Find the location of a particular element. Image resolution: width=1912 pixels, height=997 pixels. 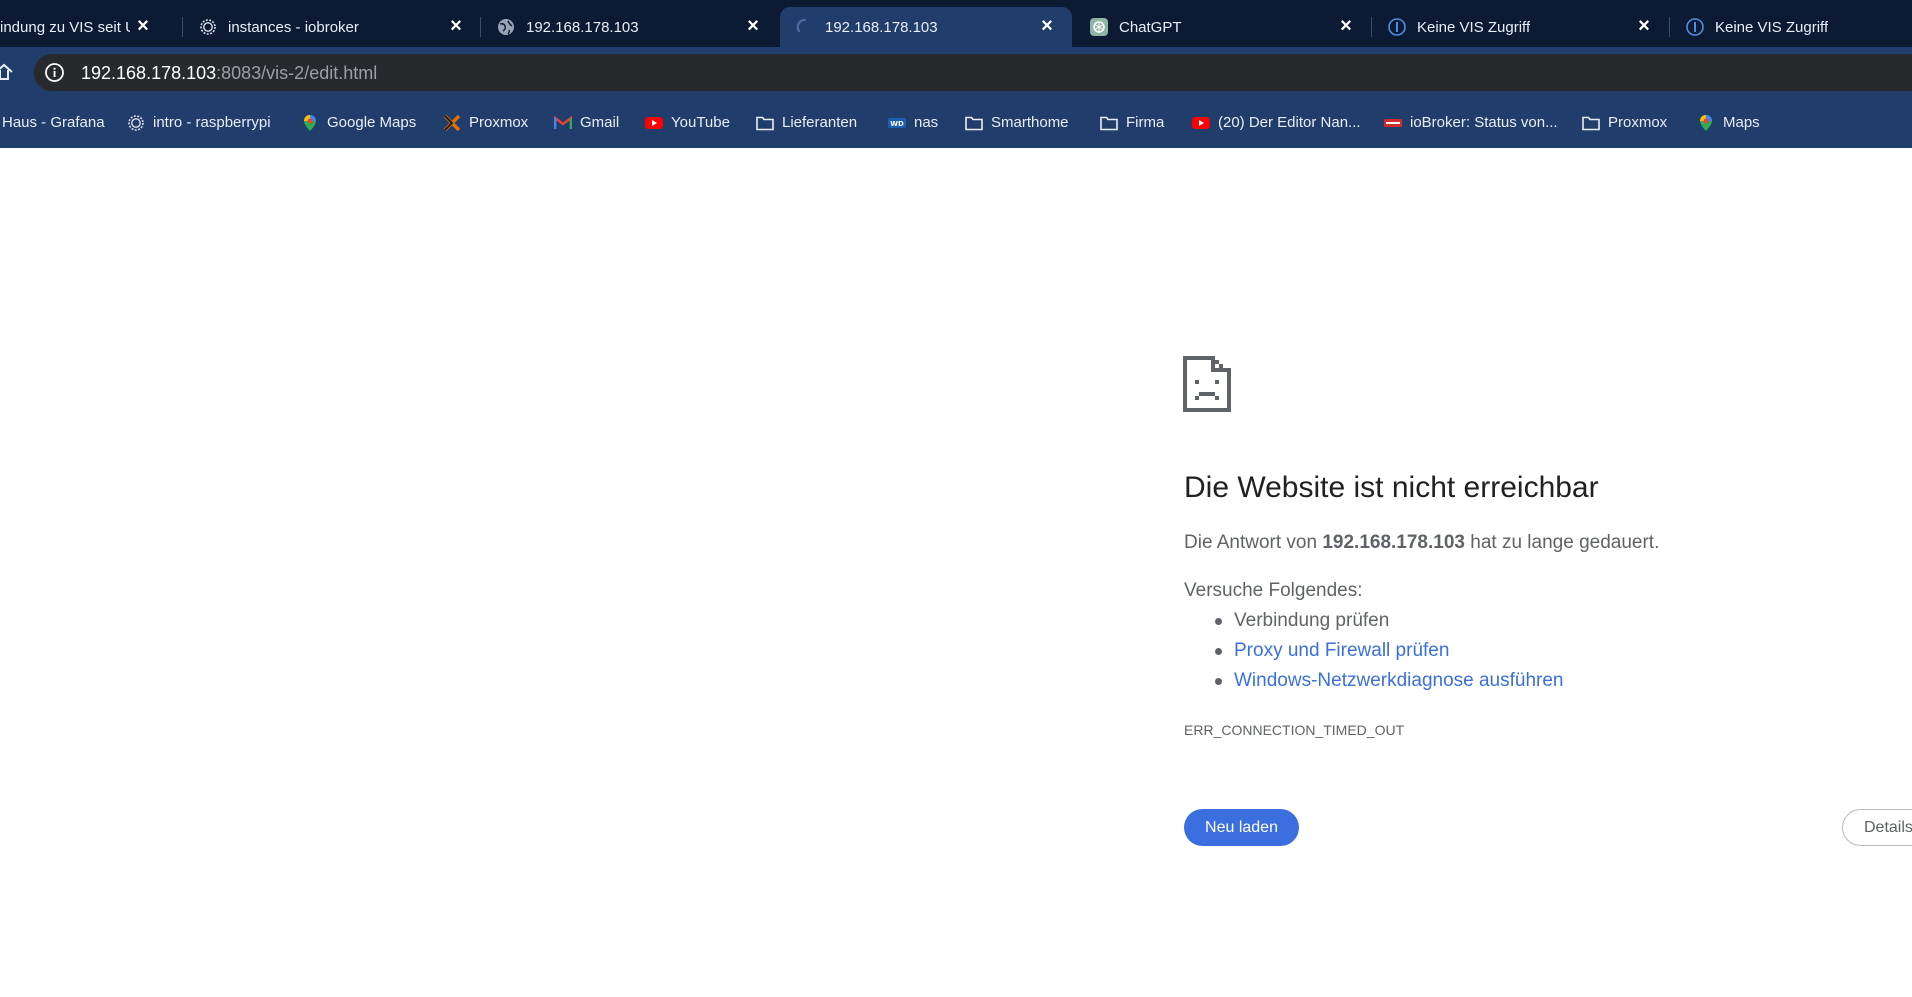

bookmark-label: Haus - Grafana is located at coordinates (53, 122).